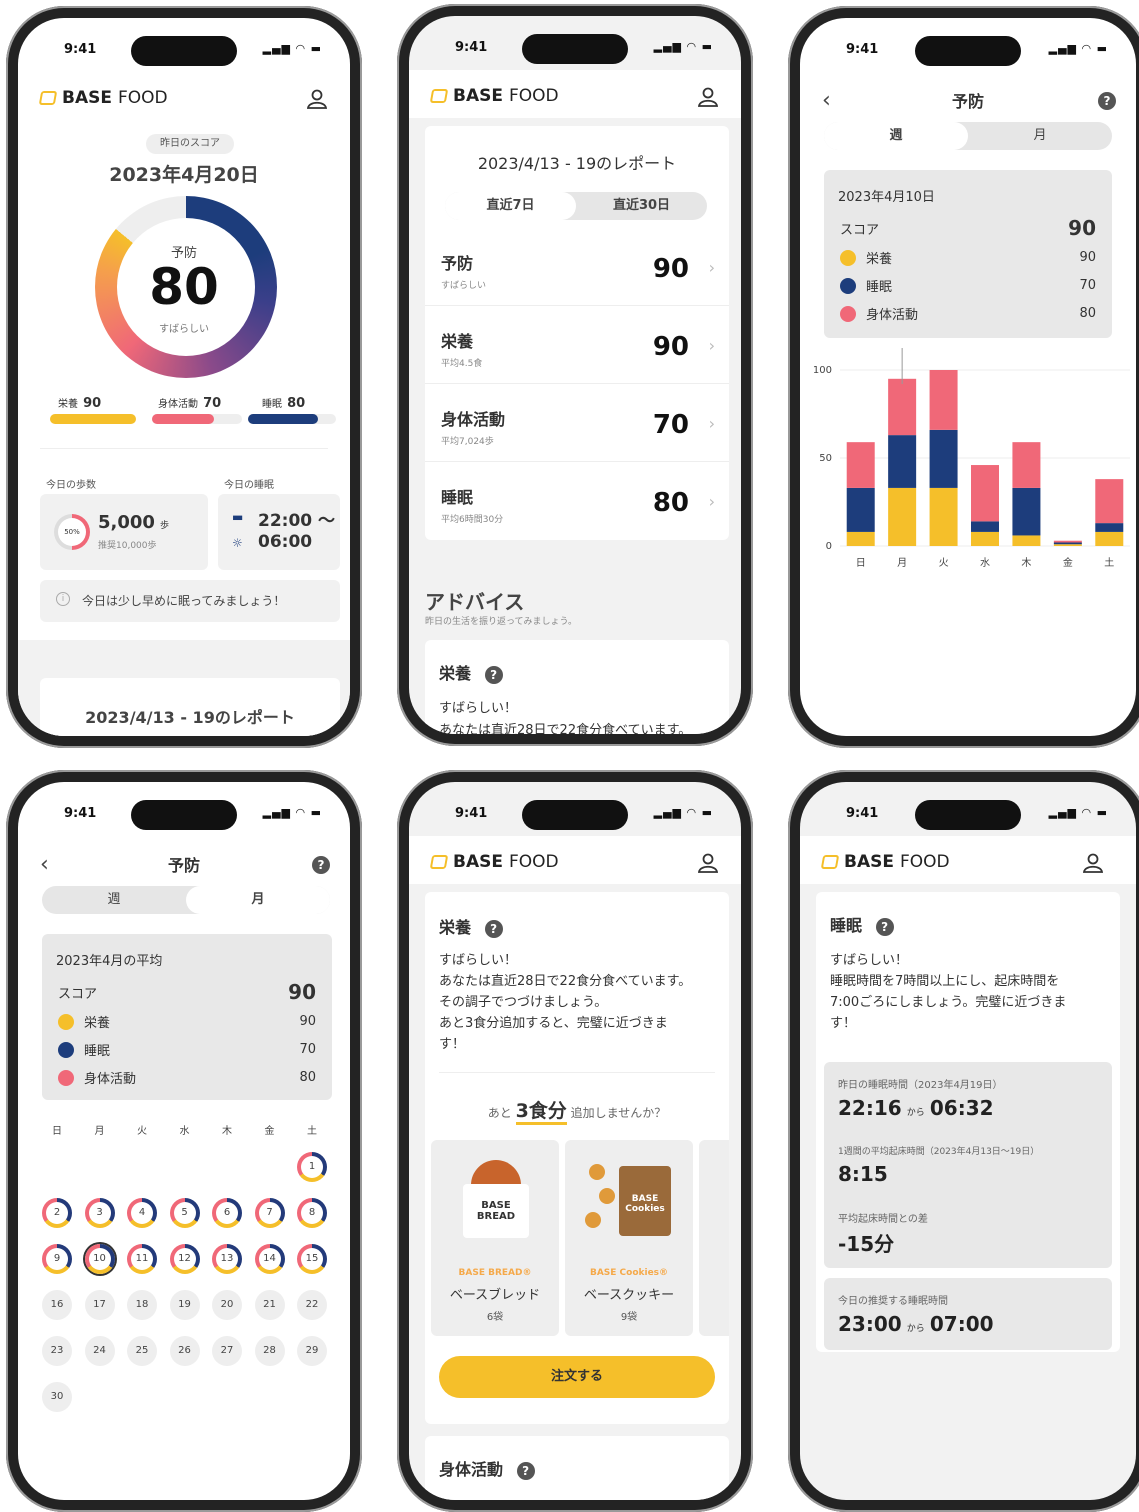 This screenshot has width=1139, height=1512. What do you see at coordinates (830, 862) in the screenshot?
I see `logo-mark-icon` at bounding box center [830, 862].